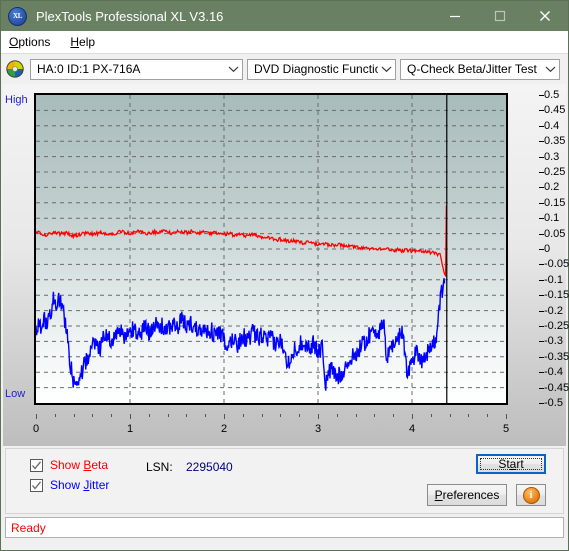 Image resolution: width=569 pixels, height=551 pixels. I want to click on axis-label-low: Low, so click(15, 394).